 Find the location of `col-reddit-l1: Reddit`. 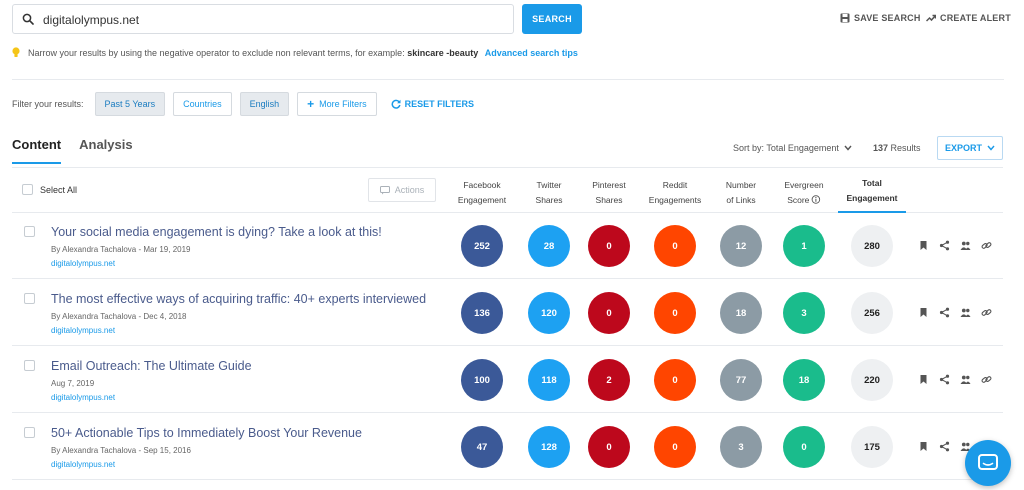

col-reddit-l1: Reddit is located at coordinates (675, 185).